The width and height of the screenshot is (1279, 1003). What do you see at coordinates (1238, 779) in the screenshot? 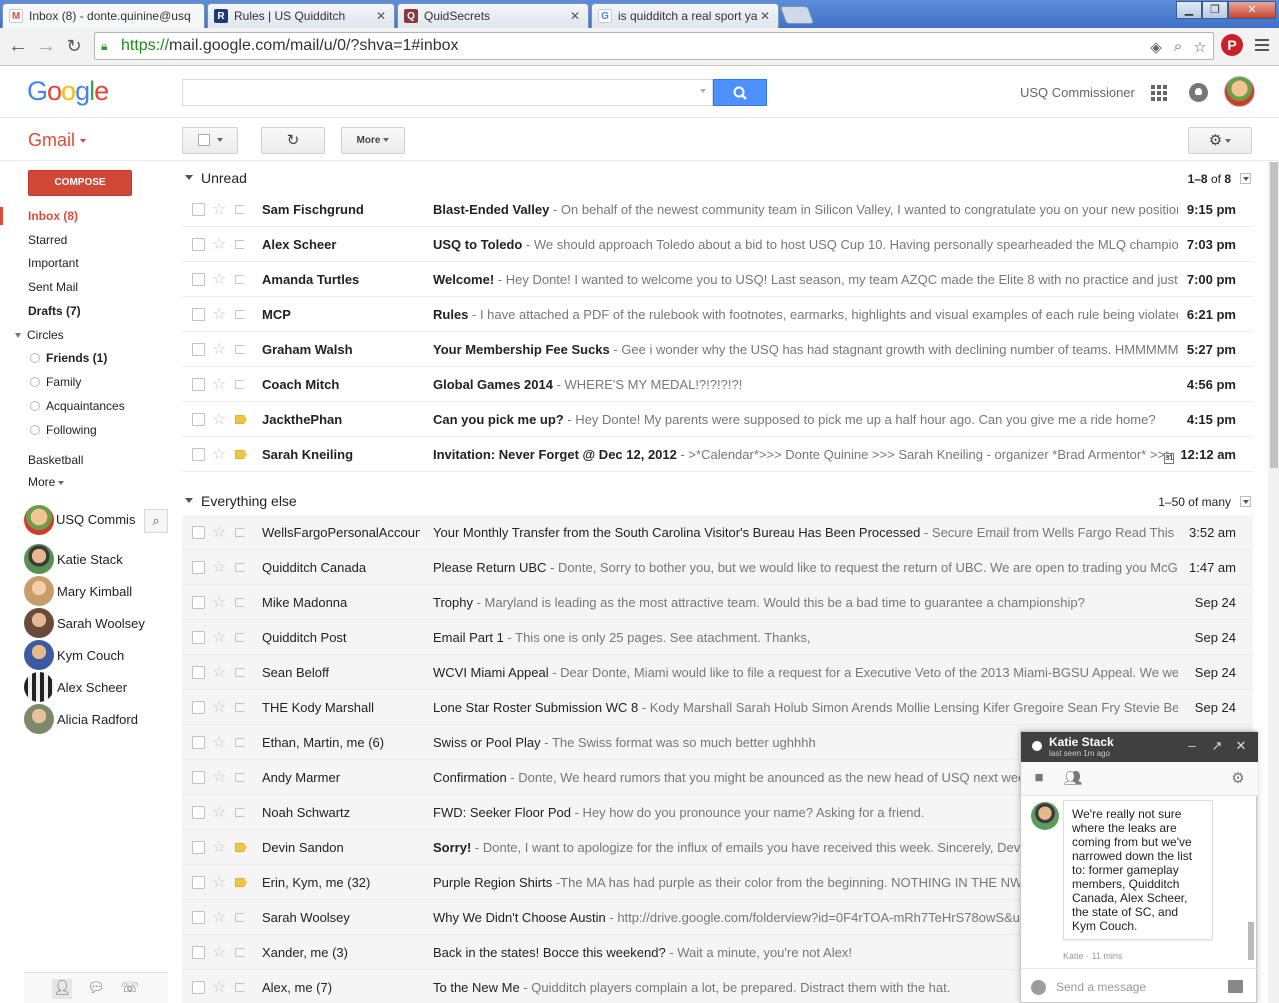
I see `gear-icon: ⚙` at bounding box center [1238, 779].